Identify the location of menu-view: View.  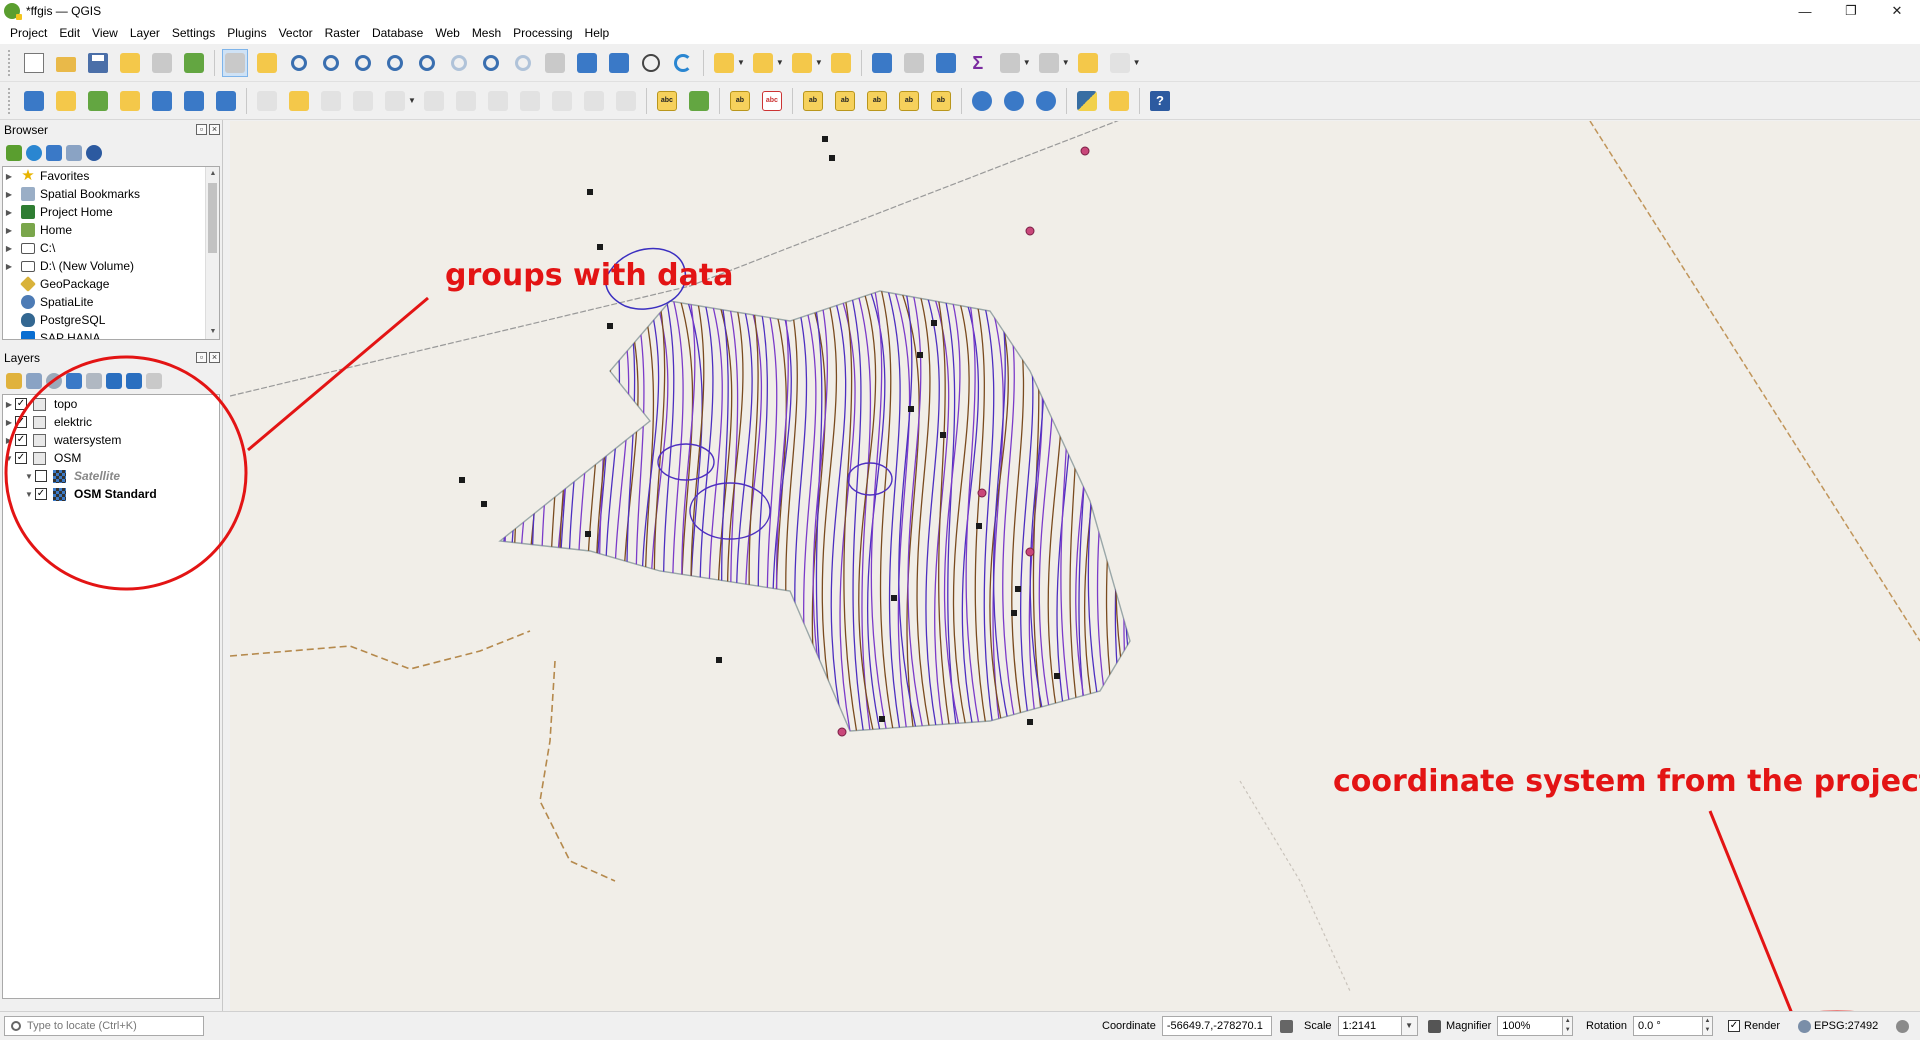
(105, 33).